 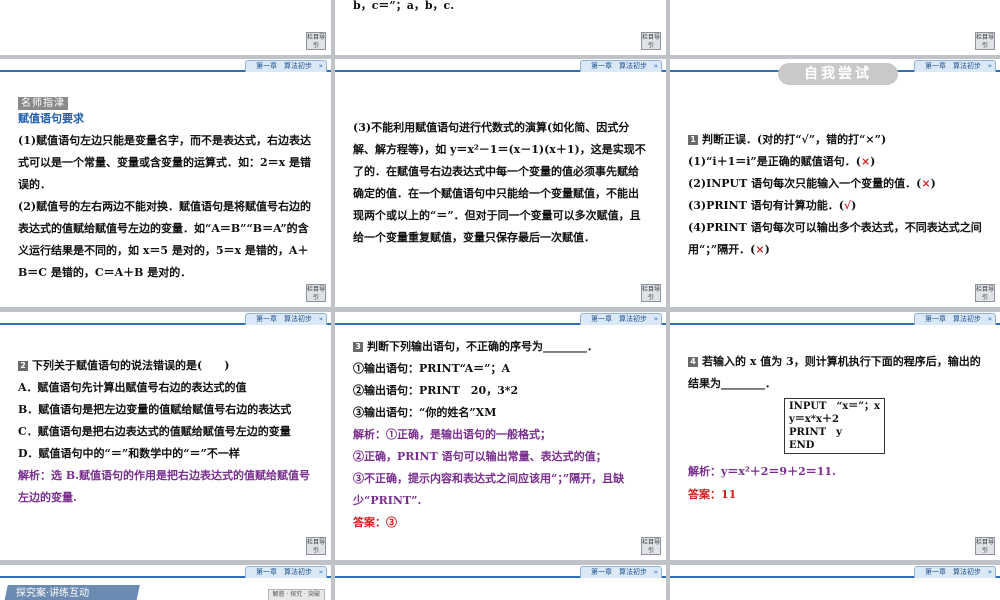 What do you see at coordinates (165, 27) in the screenshot?
I see `slide-1: 栏目导引` at bounding box center [165, 27].